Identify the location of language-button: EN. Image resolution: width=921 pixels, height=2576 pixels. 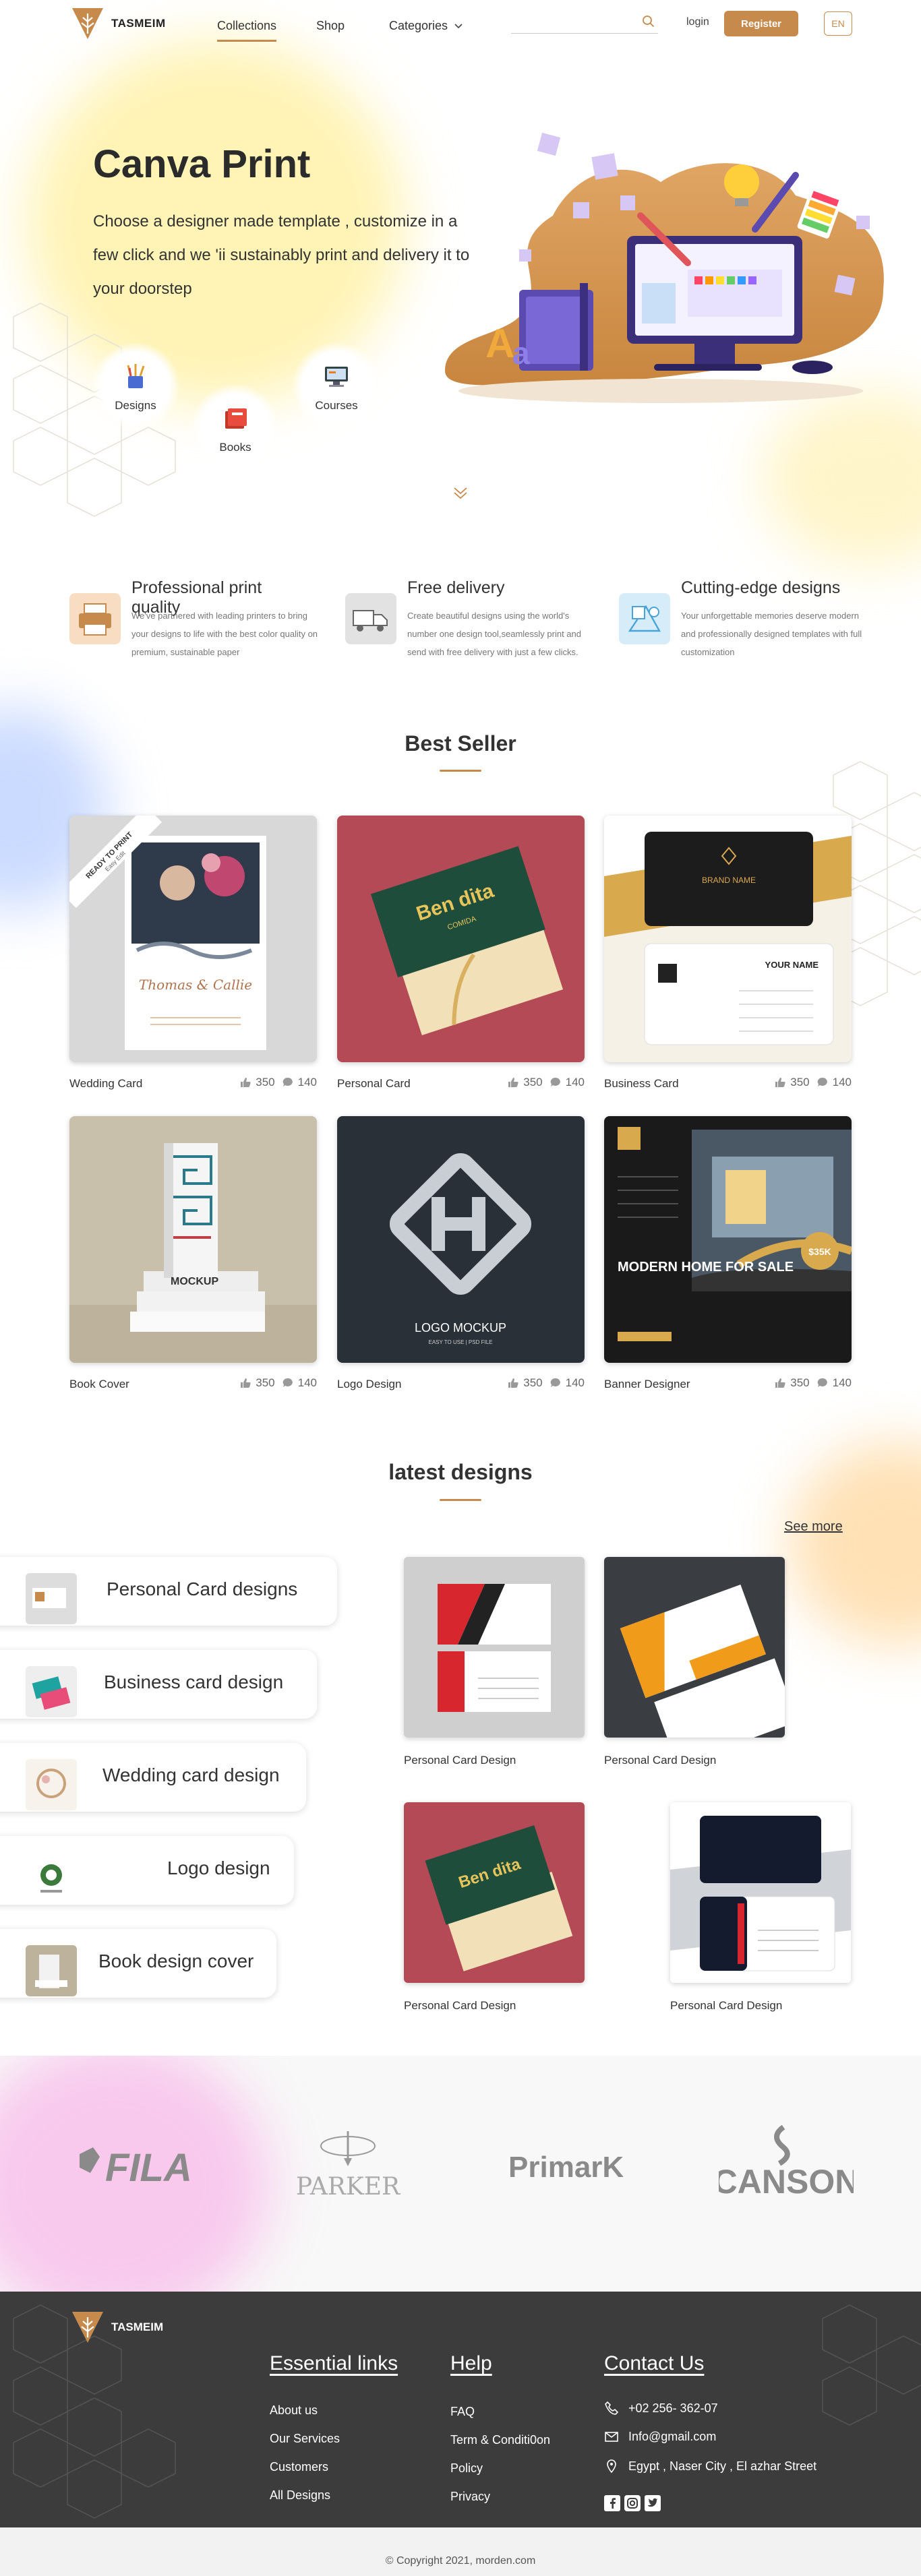
(838, 24).